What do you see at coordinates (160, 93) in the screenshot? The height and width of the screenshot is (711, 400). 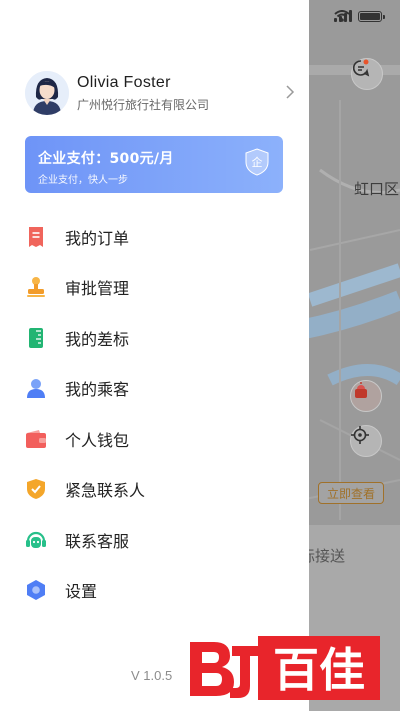 I see `profile-row: Olivia Foster 广州悦行旅行社有限公司` at bounding box center [160, 93].